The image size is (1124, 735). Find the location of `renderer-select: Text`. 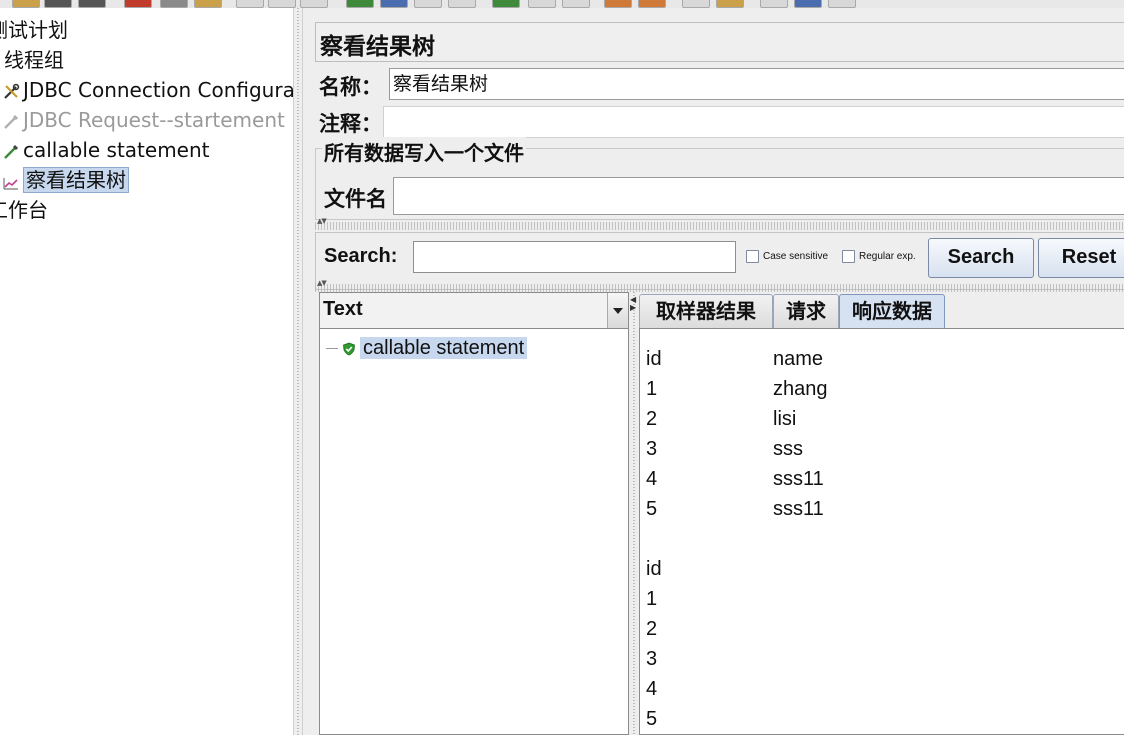

renderer-select: Text is located at coordinates (474, 311).